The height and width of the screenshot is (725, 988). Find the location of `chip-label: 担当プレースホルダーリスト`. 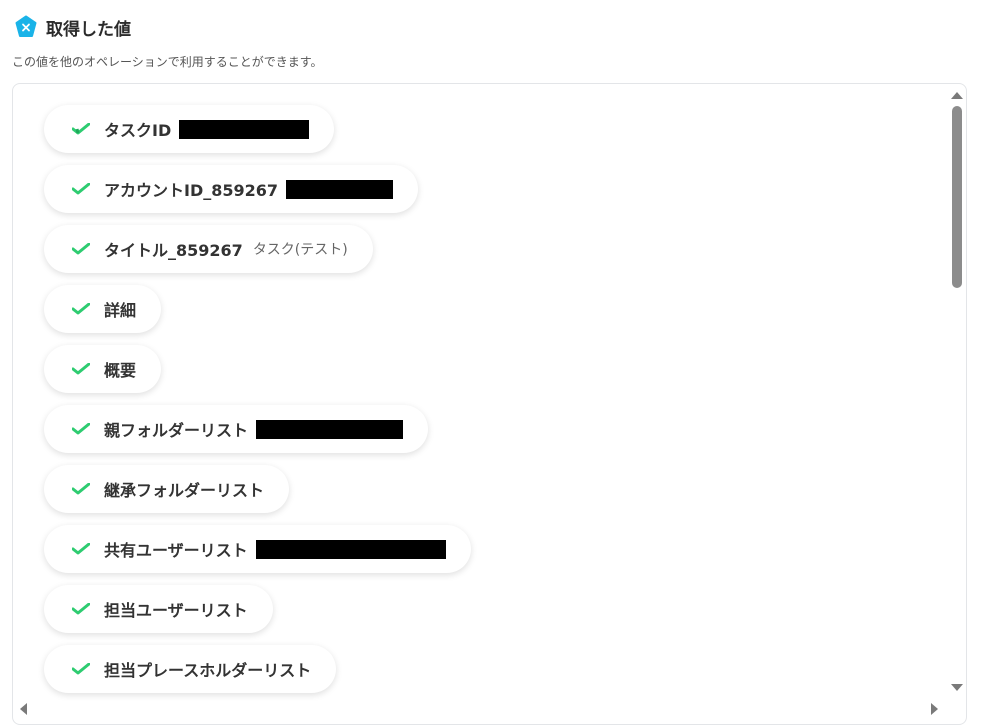

chip-label: 担当プレースホルダーリスト is located at coordinates (208, 670).